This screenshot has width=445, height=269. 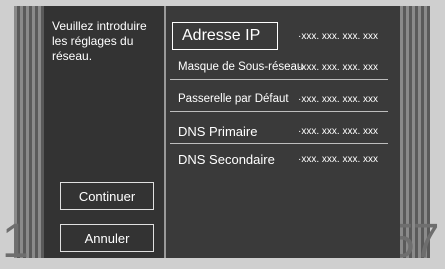 What do you see at coordinates (226, 159) in the screenshot?
I see `secondary-dns-label: DNS Secondaire` at bounding box center [226, 159].